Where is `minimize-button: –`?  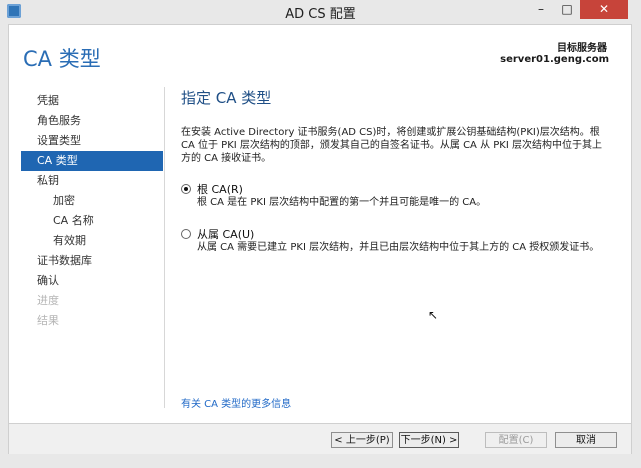 minimize-button: – is located at coordinates (541, 9).